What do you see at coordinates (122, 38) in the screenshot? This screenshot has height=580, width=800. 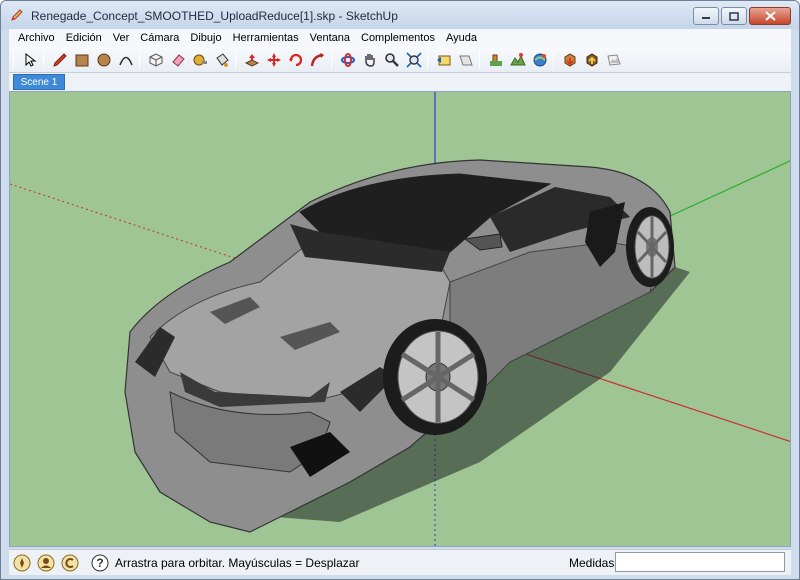 I see `menu-ver: Ver` at bounding box center [122, 38].